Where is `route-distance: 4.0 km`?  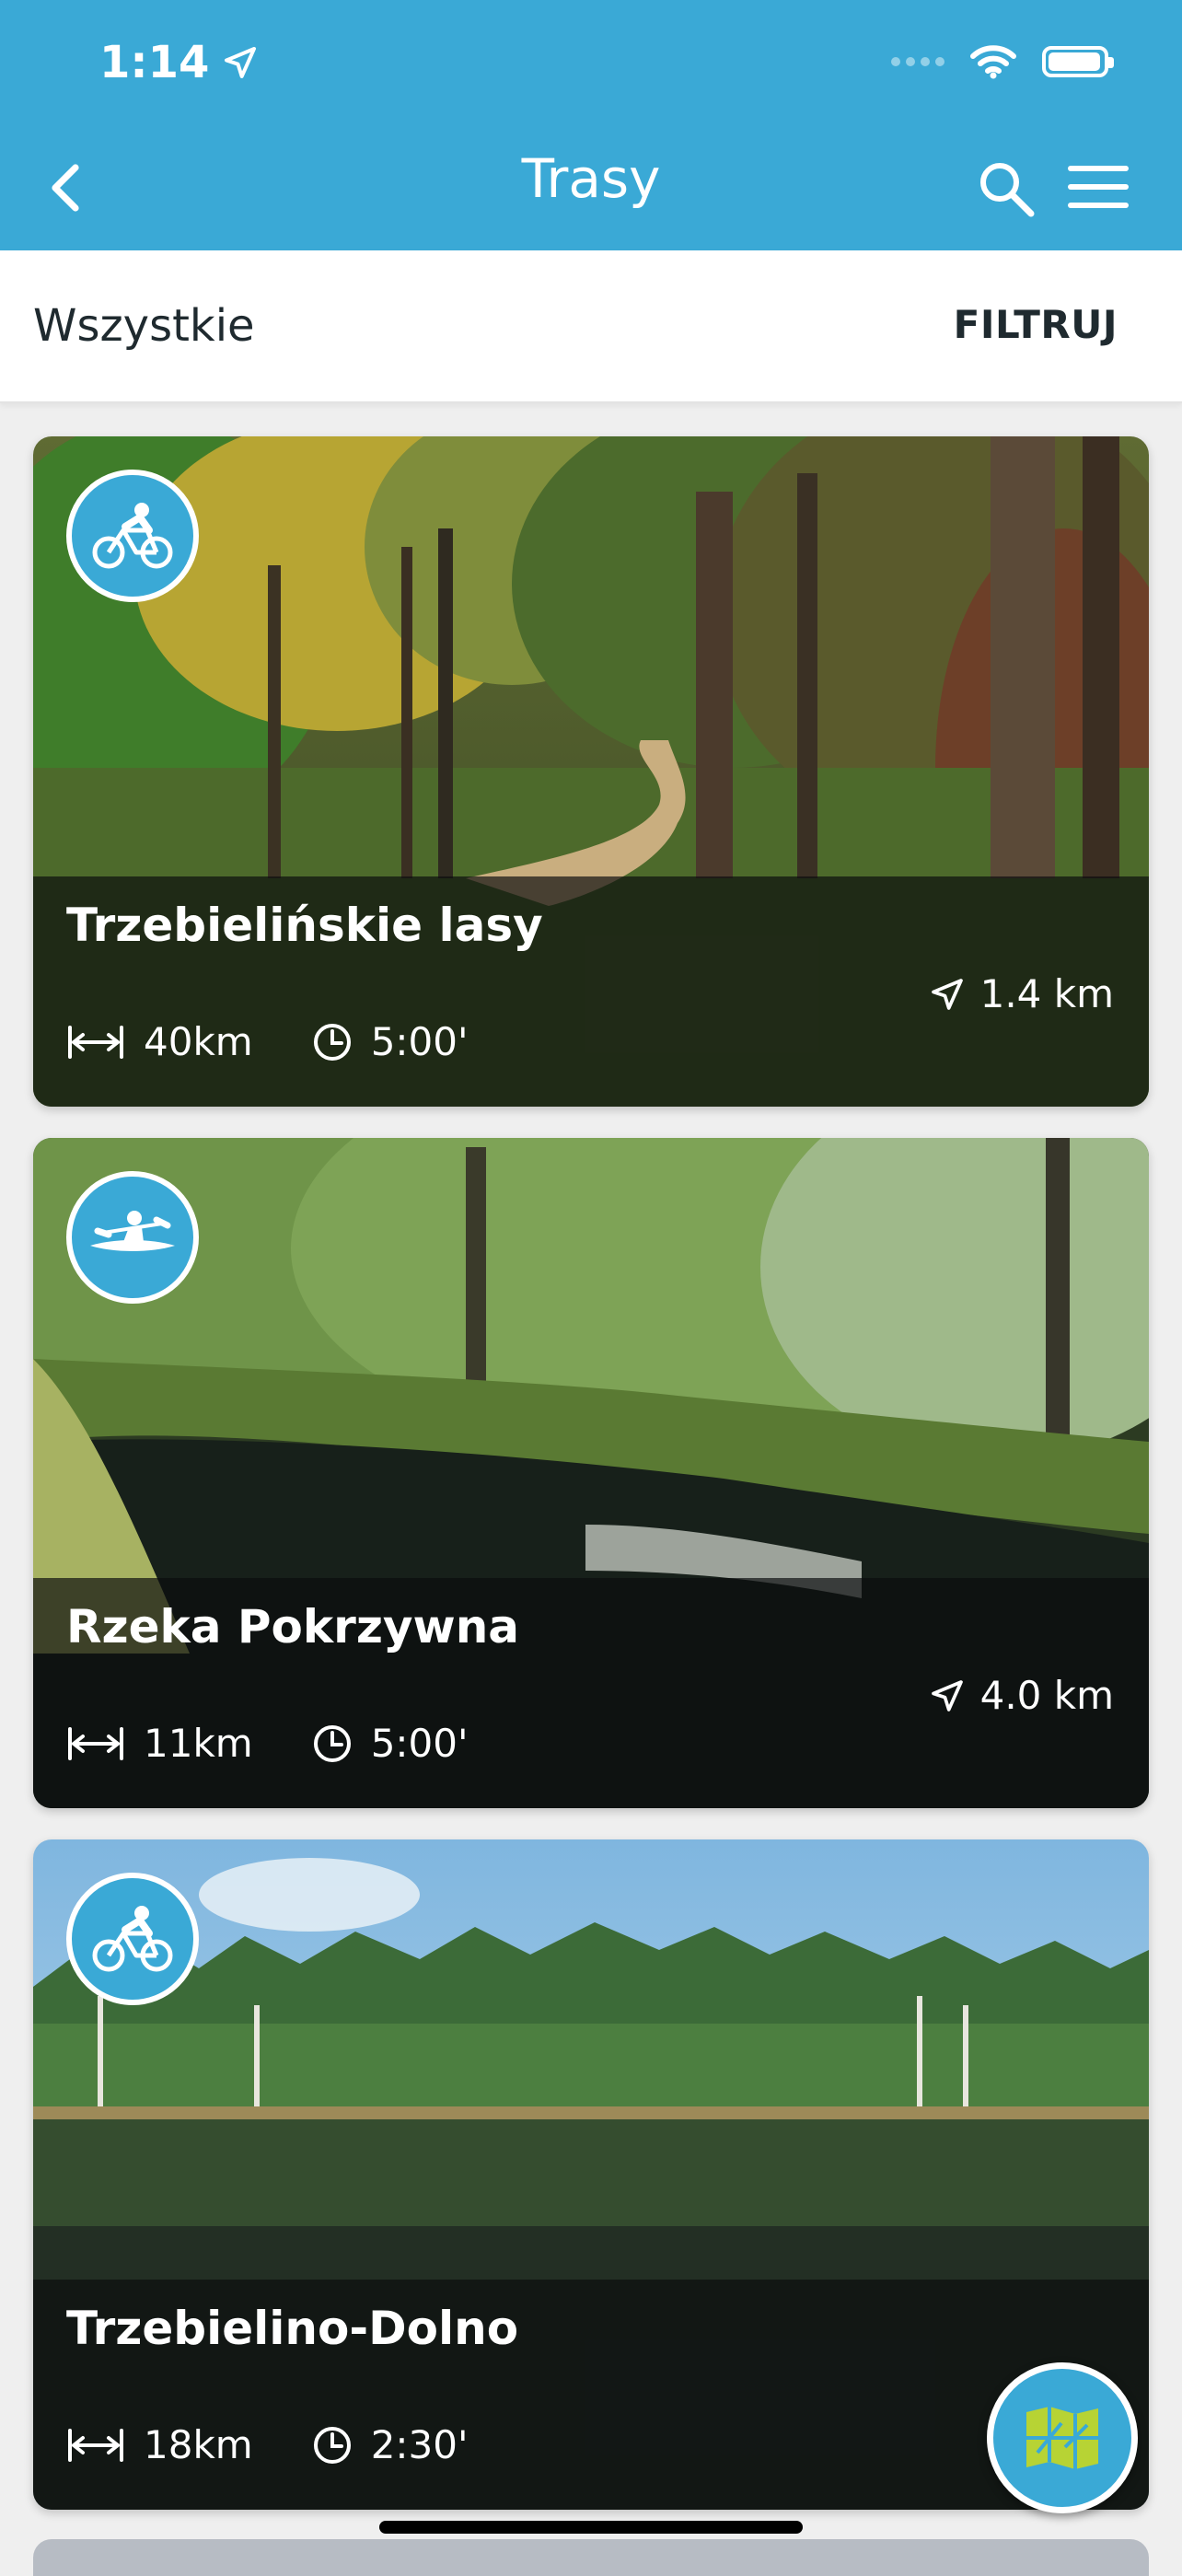
route-distance: 4.0 km is located at coordinates (1022, 1695).